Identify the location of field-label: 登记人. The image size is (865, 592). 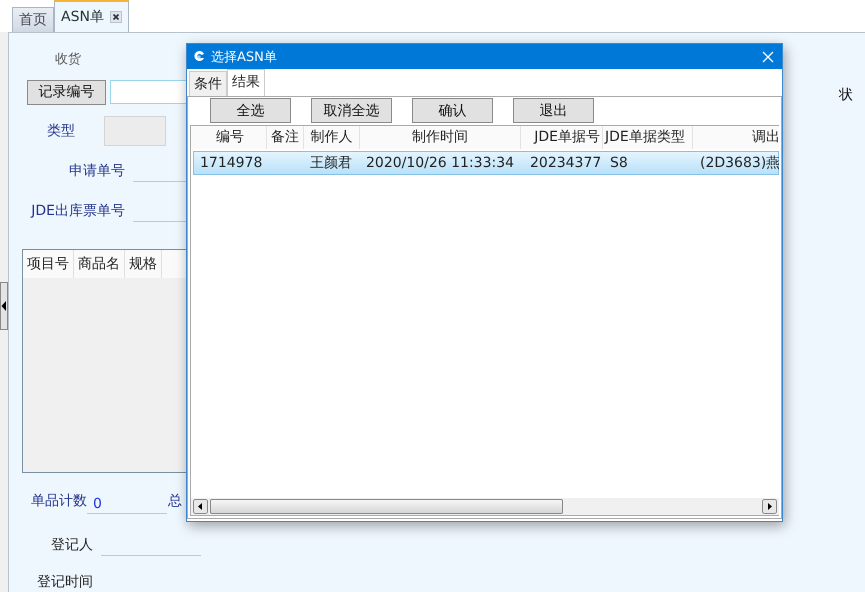
(72, 545).